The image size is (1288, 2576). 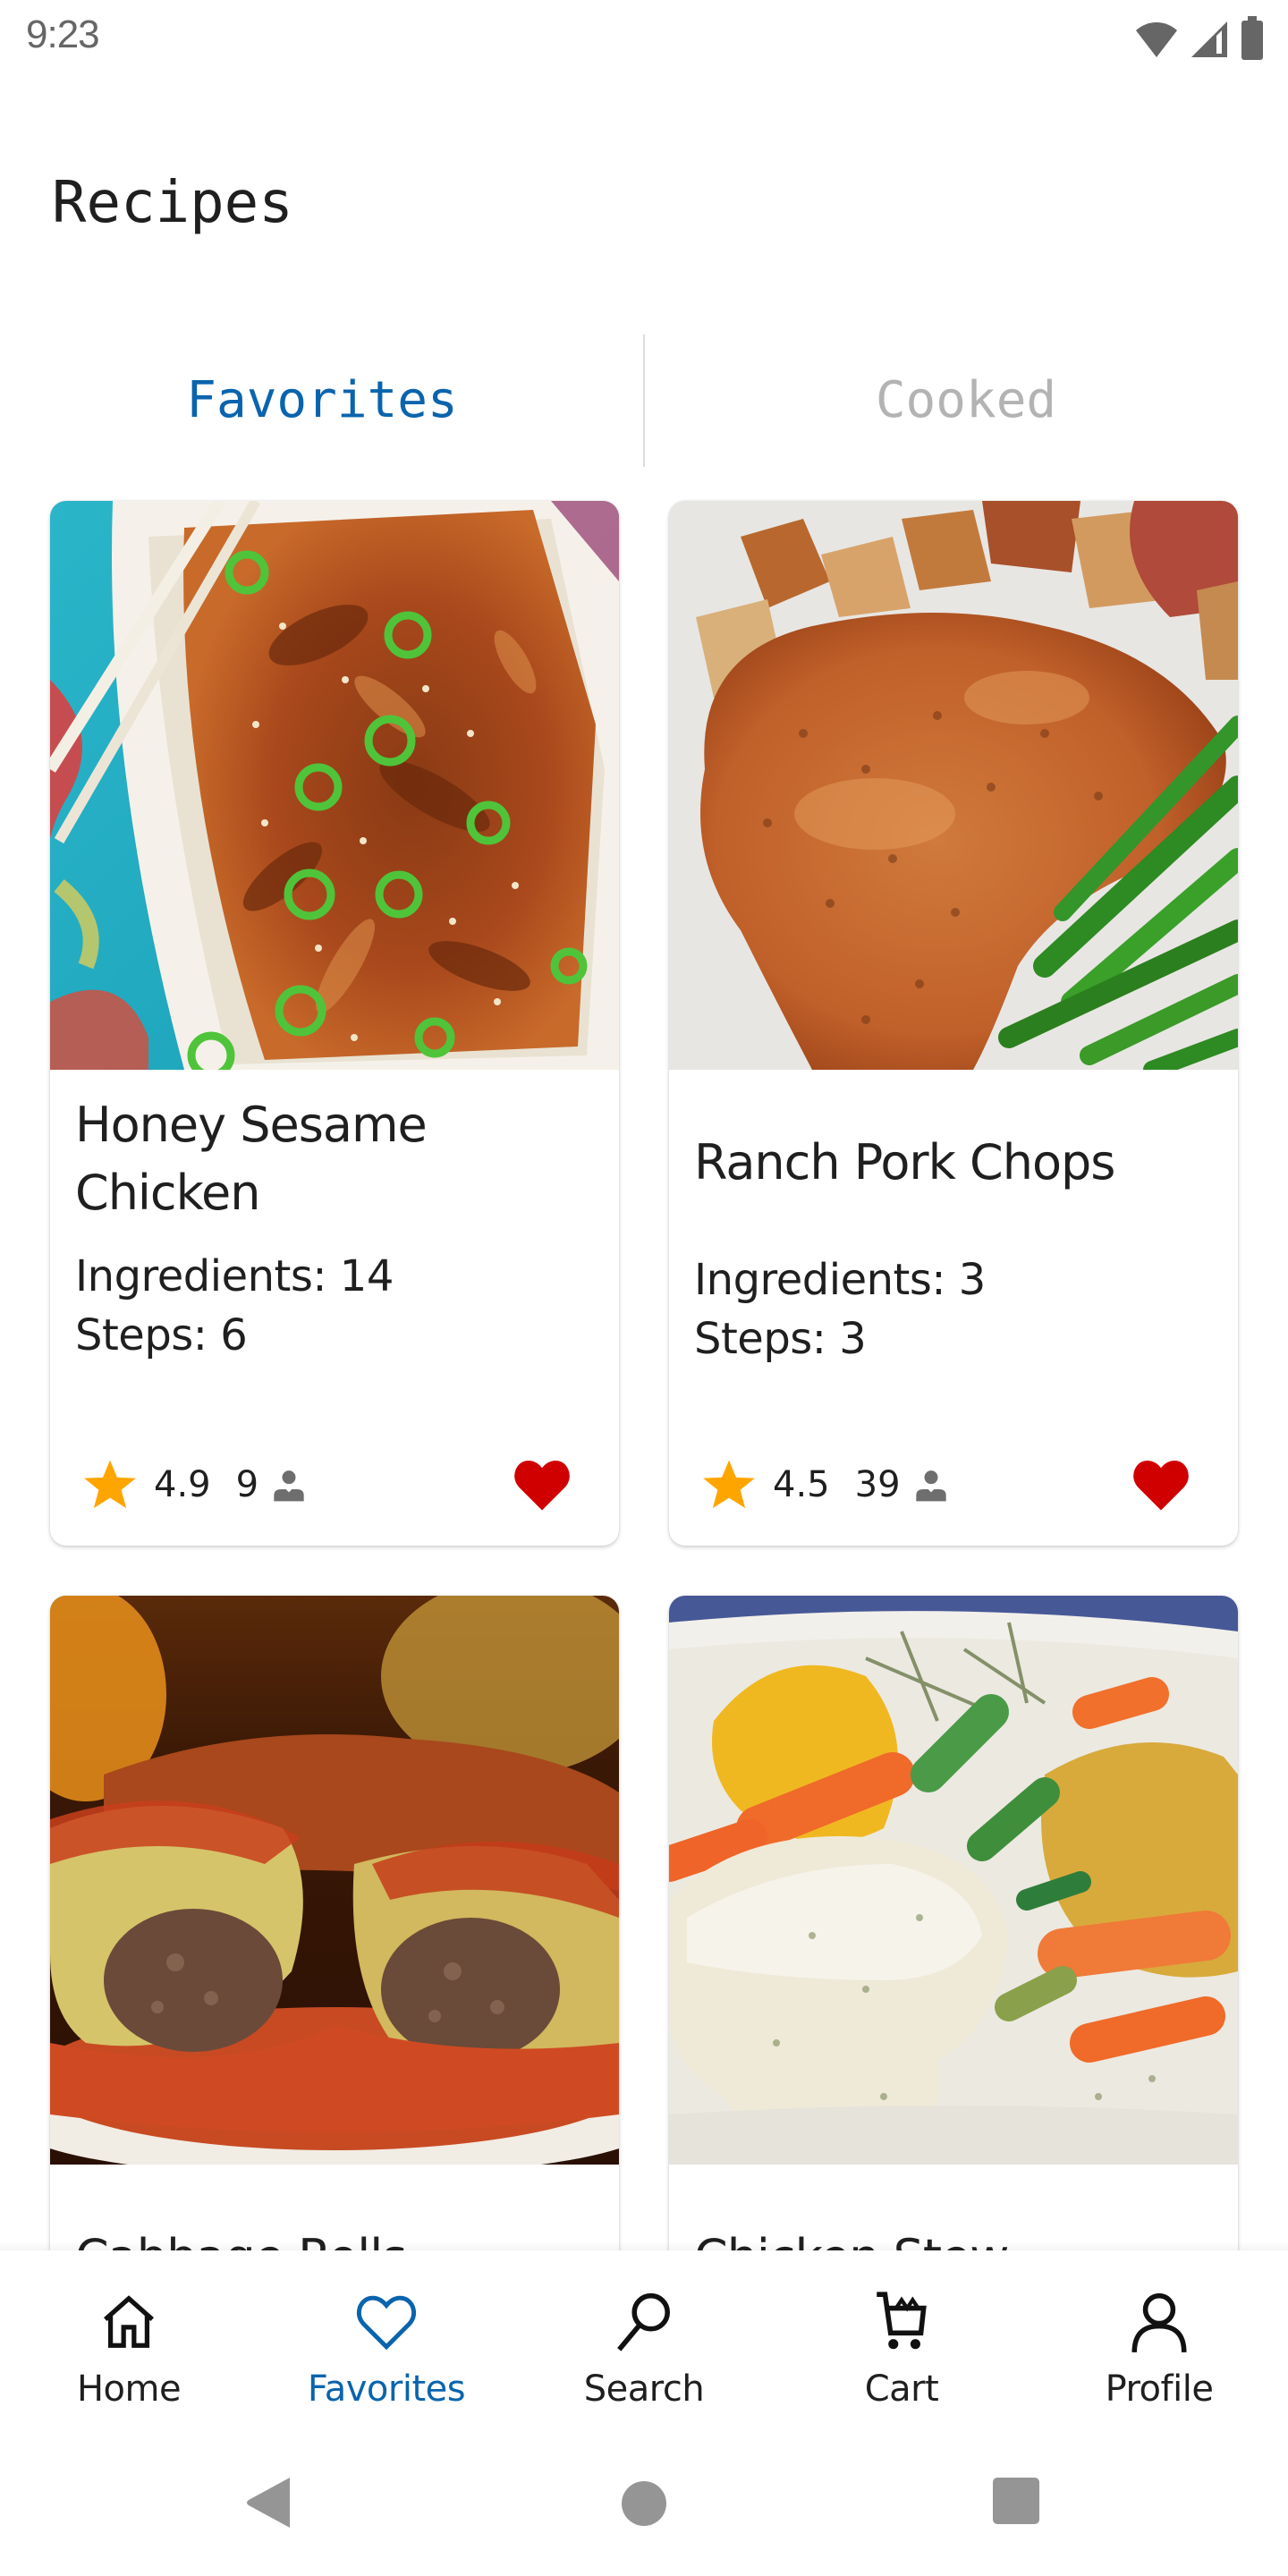 I want to click on status-icons, so click(x=1199, y=38).